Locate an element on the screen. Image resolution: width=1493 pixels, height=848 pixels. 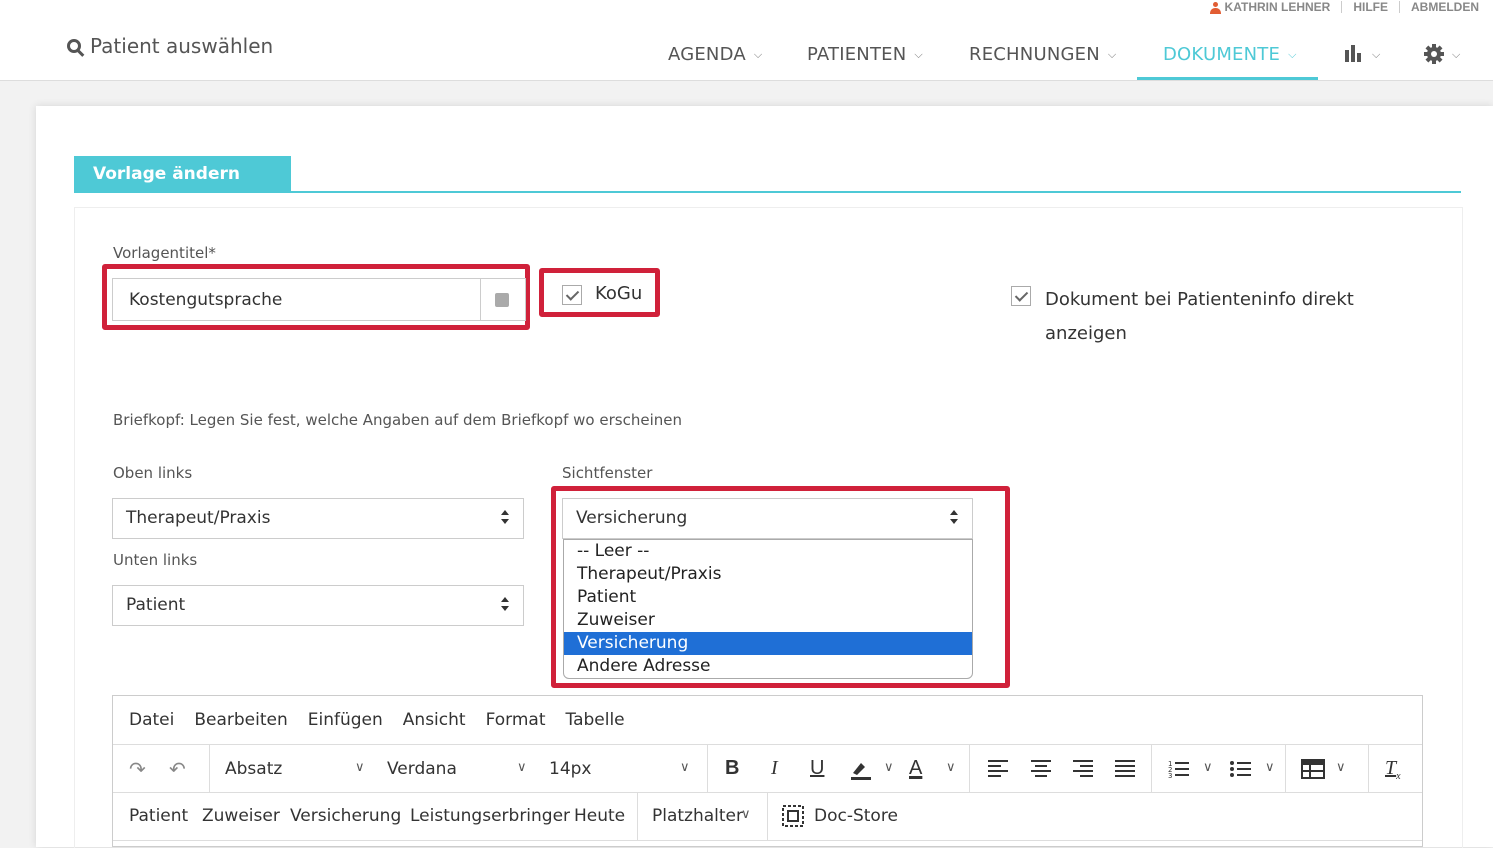
undo-redo-group: ↷ ↶ is located at coordinates (161, 769).